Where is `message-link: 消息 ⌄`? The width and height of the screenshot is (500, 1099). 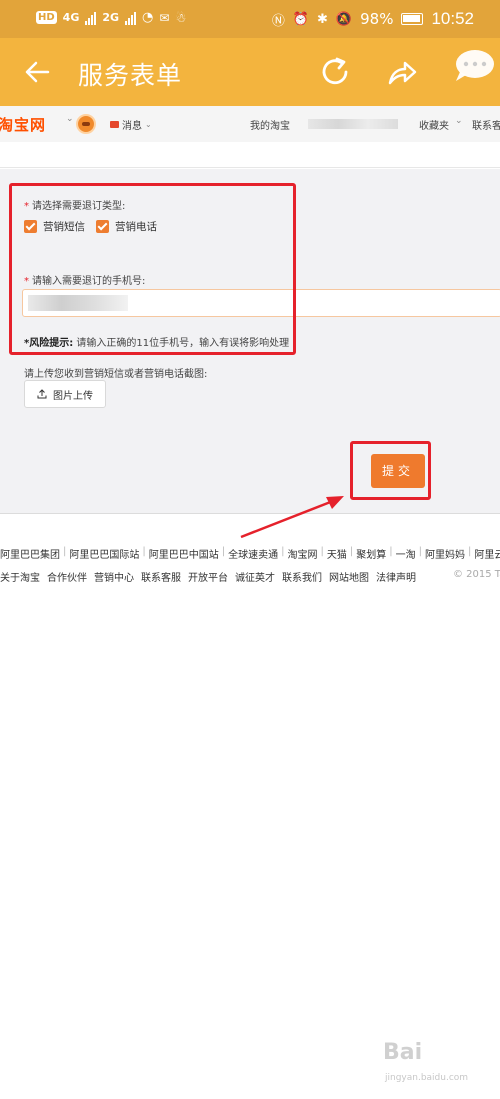 message-link: 消息 ⌄ is located at coordinates (131, 124).